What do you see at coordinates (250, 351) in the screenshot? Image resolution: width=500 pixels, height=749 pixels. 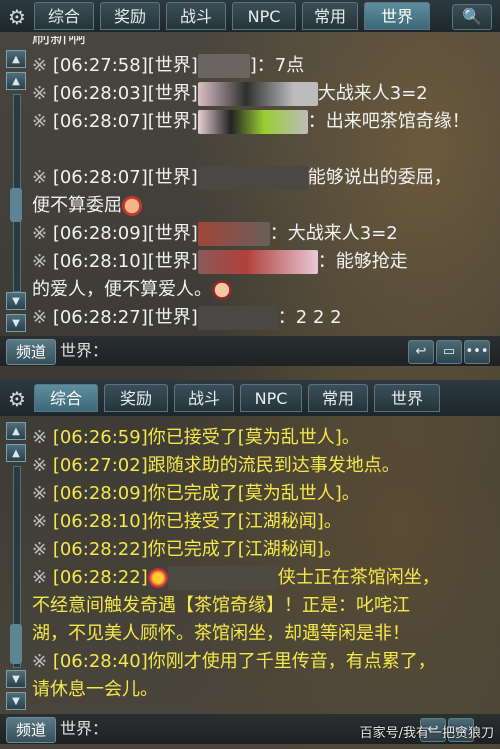 I see `chat-input-bar: 频道 世界： ↩ ▭ •••` at bounding box center [250, 351].